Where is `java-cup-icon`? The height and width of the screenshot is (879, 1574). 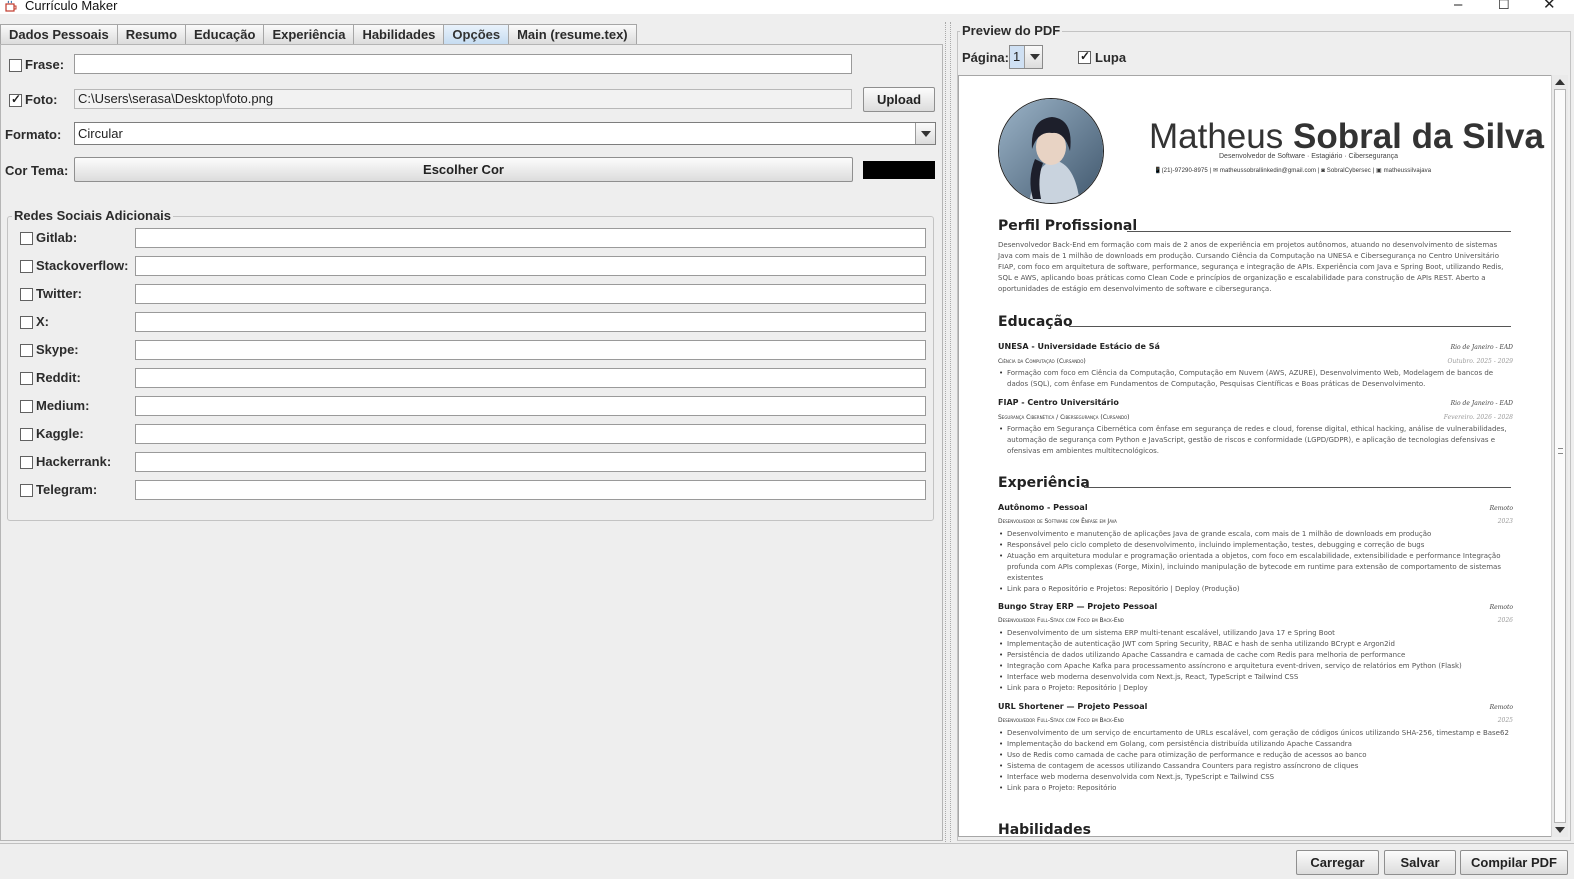
java-cup-icon is located at coordinates (11, 6).